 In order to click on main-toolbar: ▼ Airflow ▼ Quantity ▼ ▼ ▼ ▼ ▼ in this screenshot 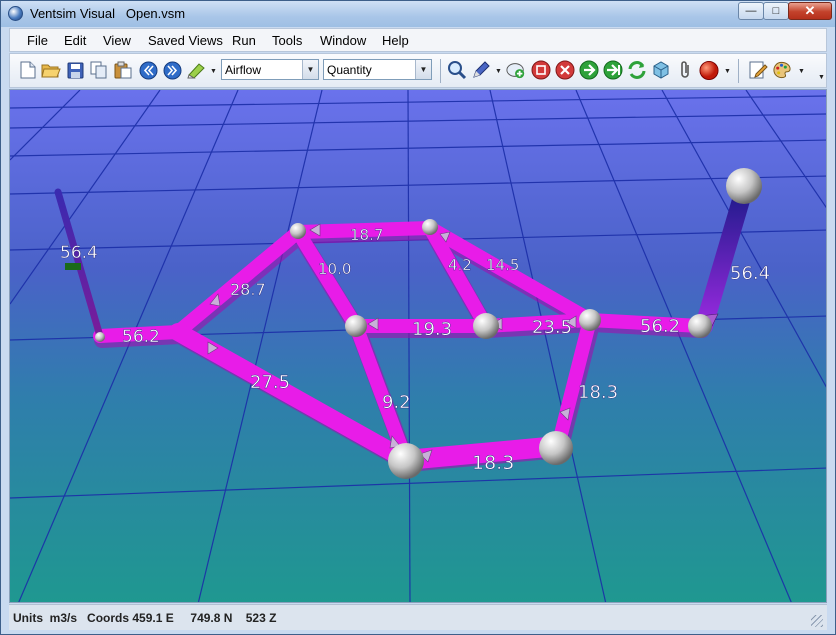, I will do `click(418, 70)`.